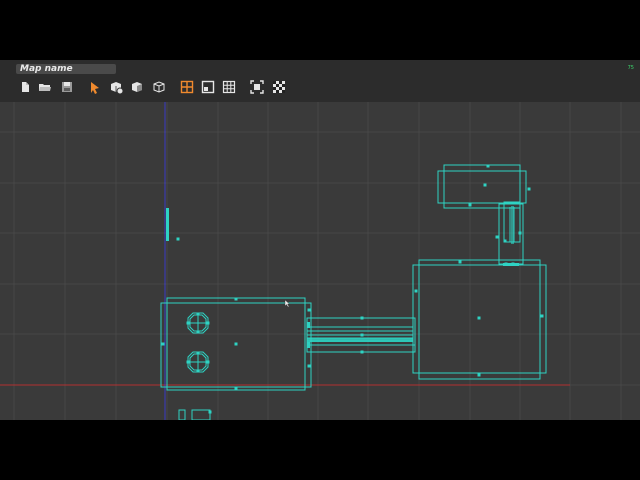 The image size is (640, 480). I want to click on quad-view-button, so click(187, 87).